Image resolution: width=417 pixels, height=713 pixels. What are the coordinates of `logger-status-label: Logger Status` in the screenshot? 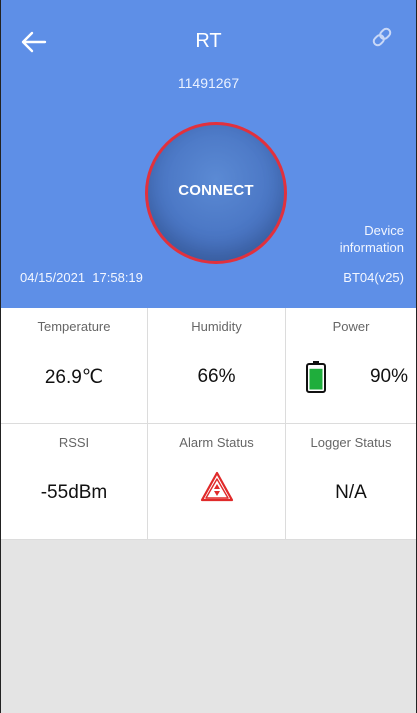 It's located at (351, 442).